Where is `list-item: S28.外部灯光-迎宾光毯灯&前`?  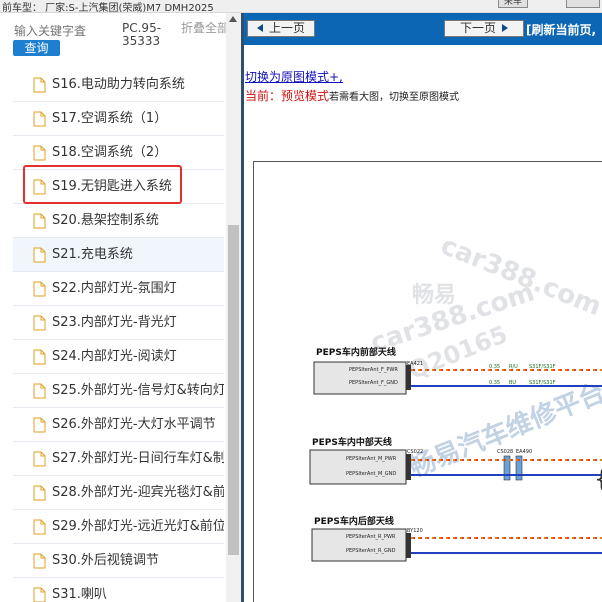 list-item: S28.外部灯光-迎宾光毯灯&前 is located at coordinates (118, 493).